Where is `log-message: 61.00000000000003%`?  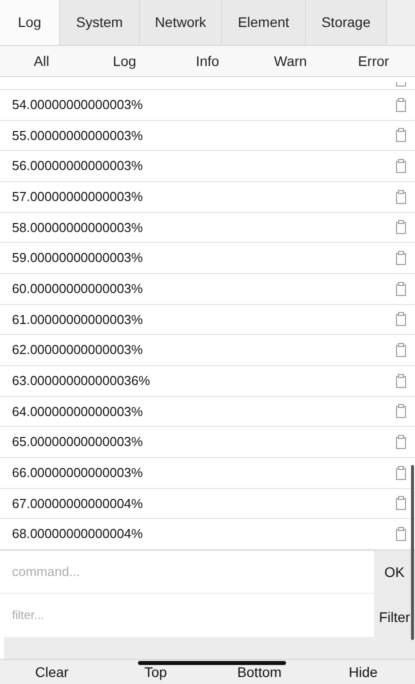
log-message: 61.00000000000003% is located at coordinates (78, 319).